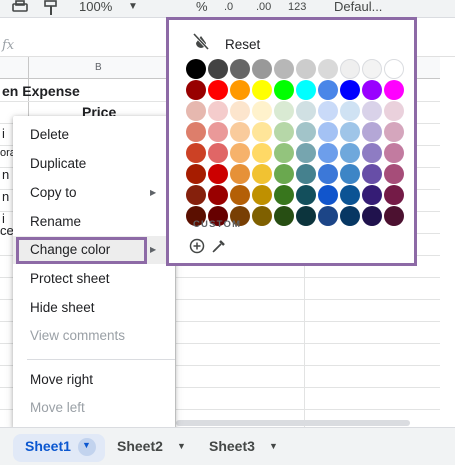 The image size is (455, 465). What do you see at coordinates (94, 164) in the screenshot?
I see `menu-item-duplicate: Duplicate` at bounding box center [94, 164].